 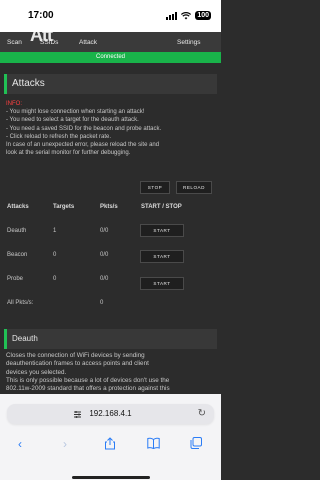 What do you see at coordinates (162, 283) in the screenshot?
I see `start-probe-button: START` at bounding box center [162, 283].